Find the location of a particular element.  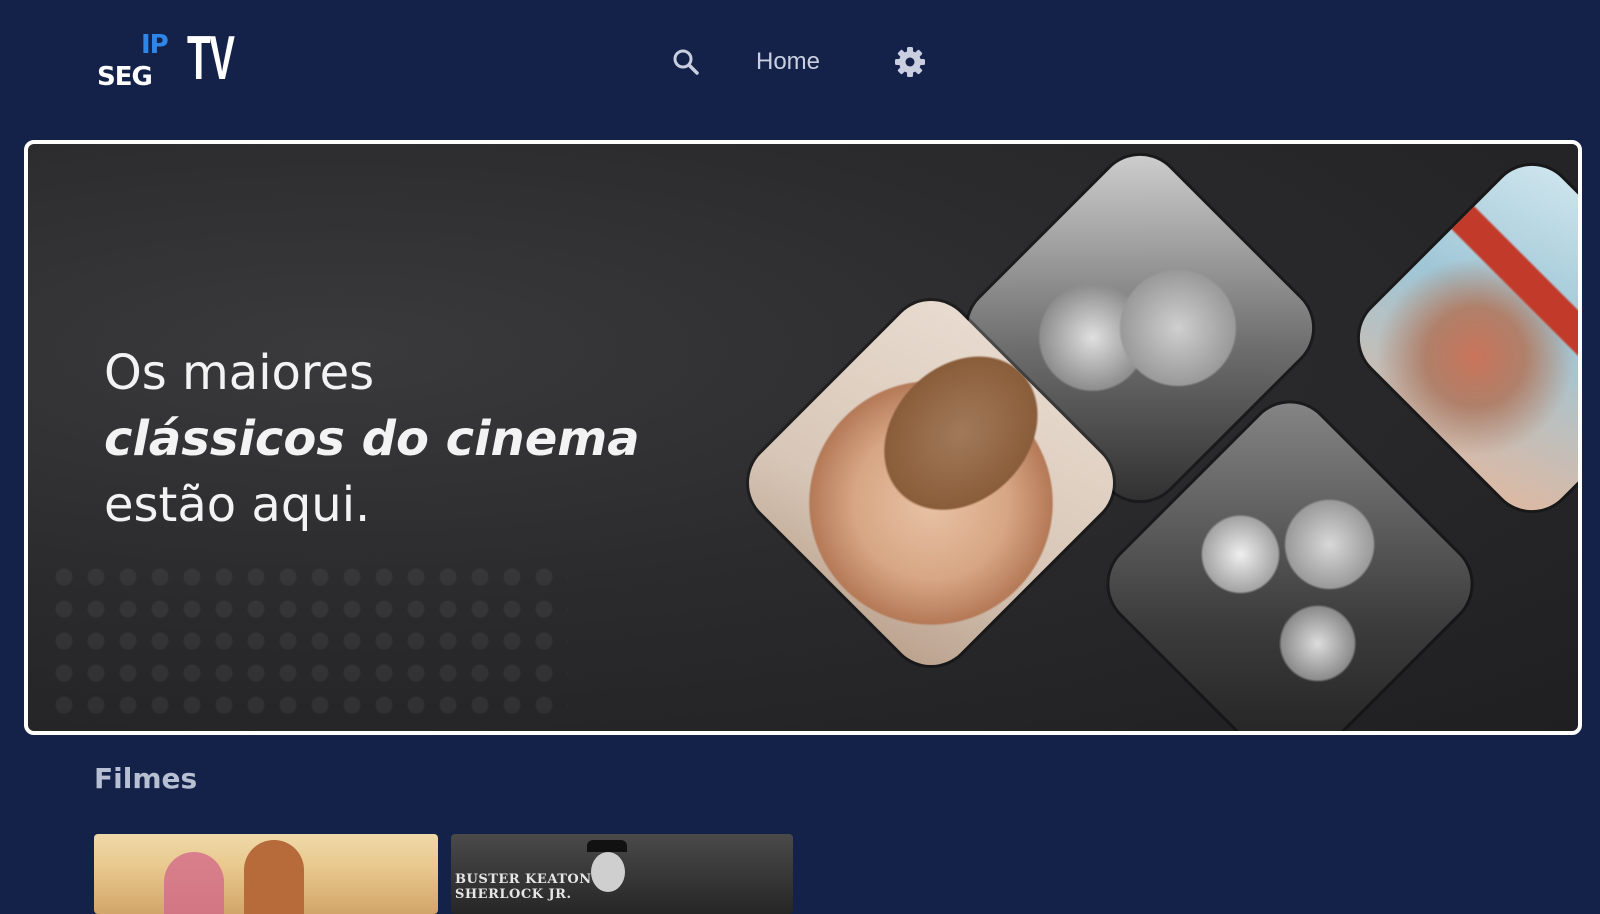

search-button is located at coordinates (686, 62).